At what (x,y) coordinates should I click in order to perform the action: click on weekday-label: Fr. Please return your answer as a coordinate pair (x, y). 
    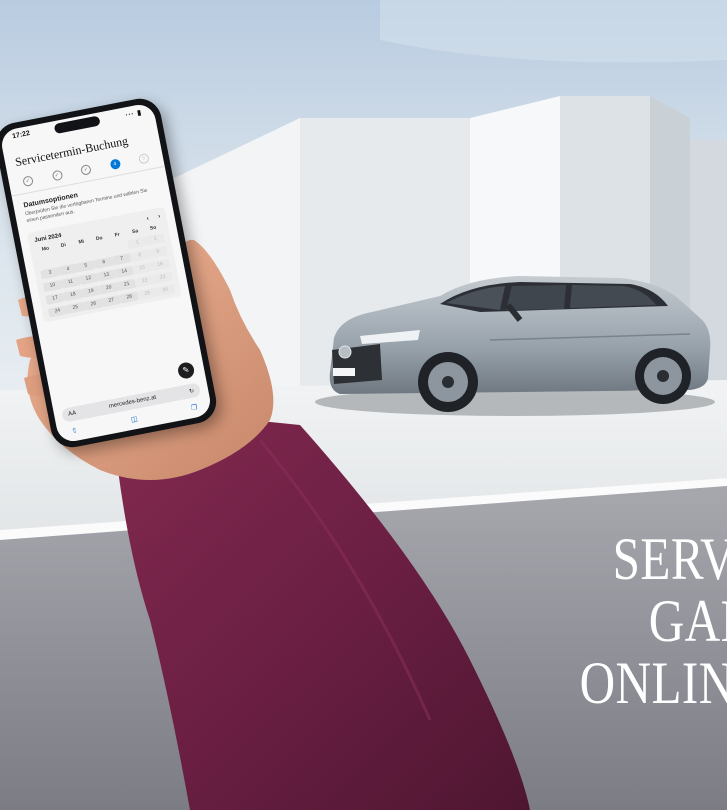
    Looking at the image, I should click on (117, 235).